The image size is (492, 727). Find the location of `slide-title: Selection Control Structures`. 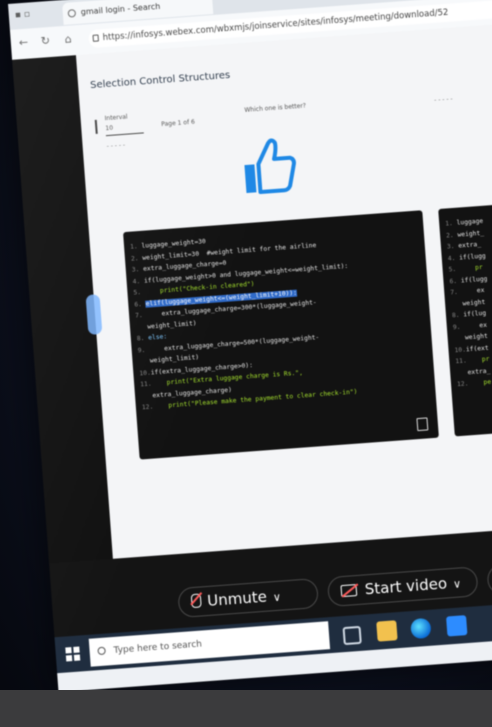

slide-title: Selection Control Structures is located at coordinates (160, 80).